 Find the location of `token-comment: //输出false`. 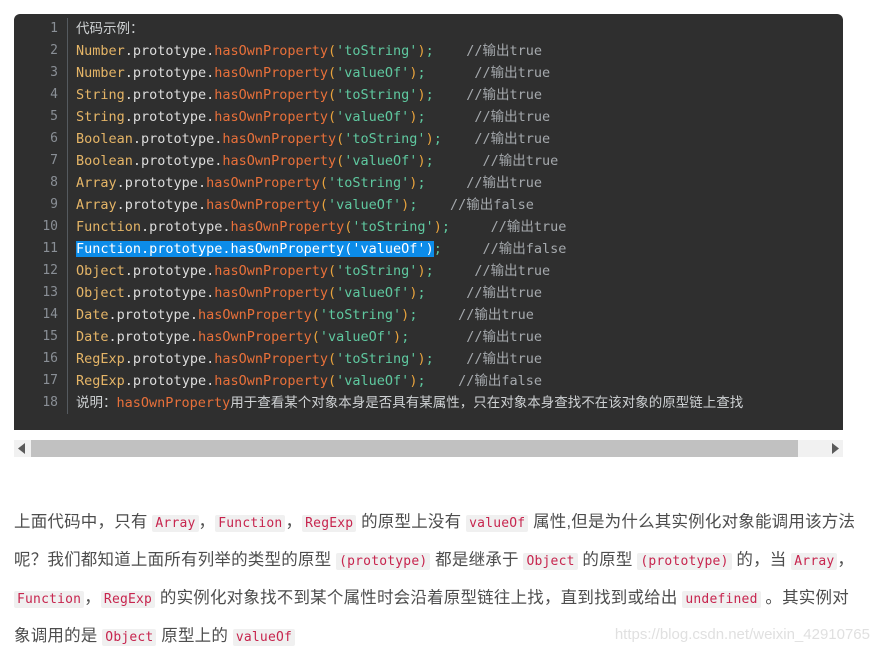

token-comment: //输出false is located at coordinates (500, 381).